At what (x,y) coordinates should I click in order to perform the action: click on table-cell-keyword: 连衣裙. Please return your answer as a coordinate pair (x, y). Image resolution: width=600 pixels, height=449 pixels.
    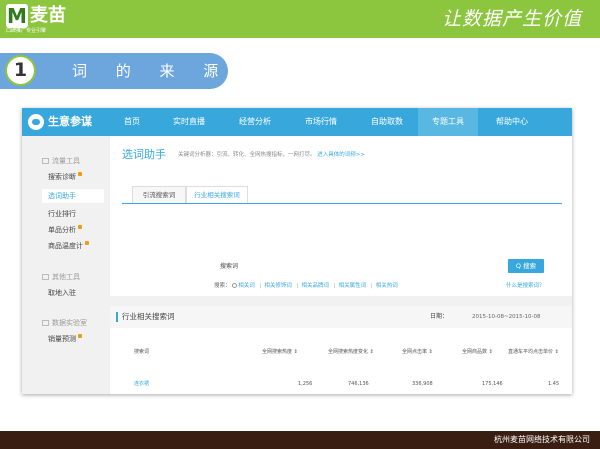
    Looking at the image, I should click on (141, 384).